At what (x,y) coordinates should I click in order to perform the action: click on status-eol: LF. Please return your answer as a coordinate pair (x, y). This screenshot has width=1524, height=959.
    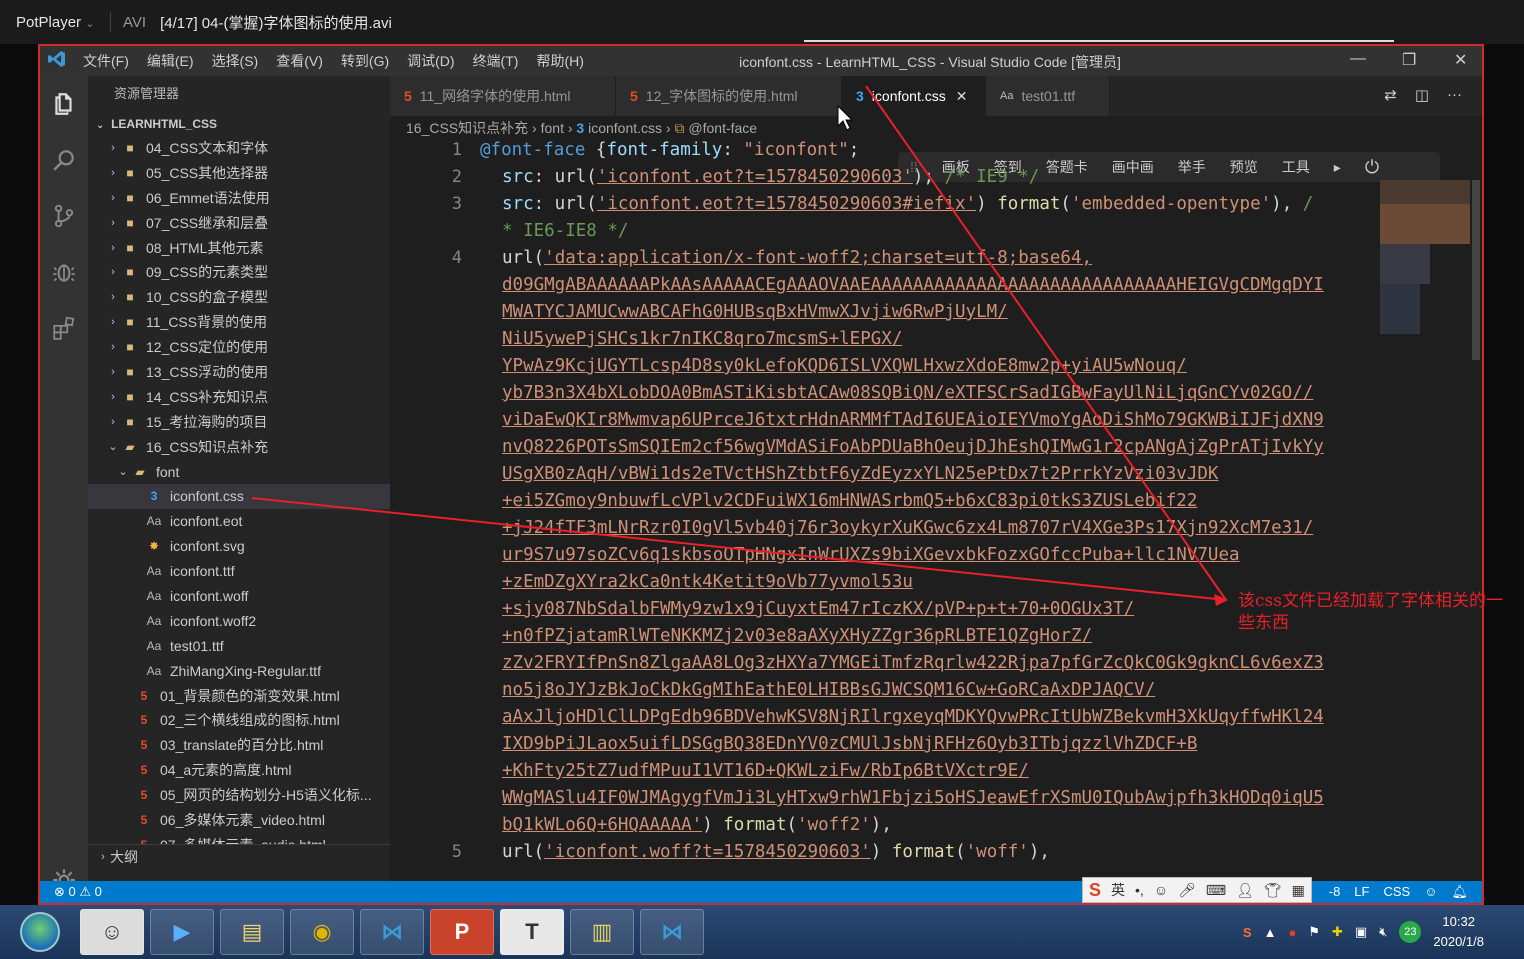
    Looking at the image, I should click on (1361, 892).